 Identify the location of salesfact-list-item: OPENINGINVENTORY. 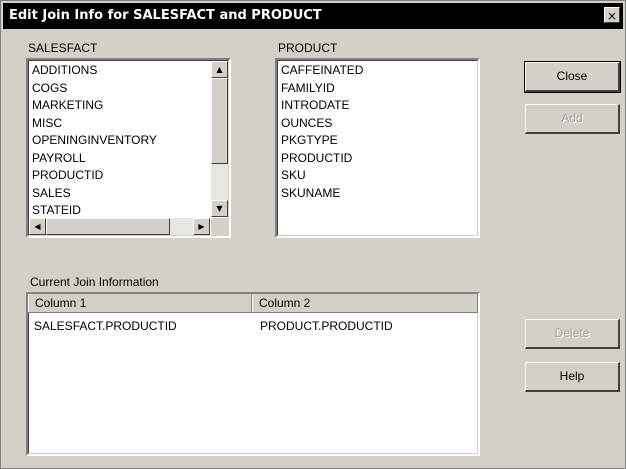
(94, 141).